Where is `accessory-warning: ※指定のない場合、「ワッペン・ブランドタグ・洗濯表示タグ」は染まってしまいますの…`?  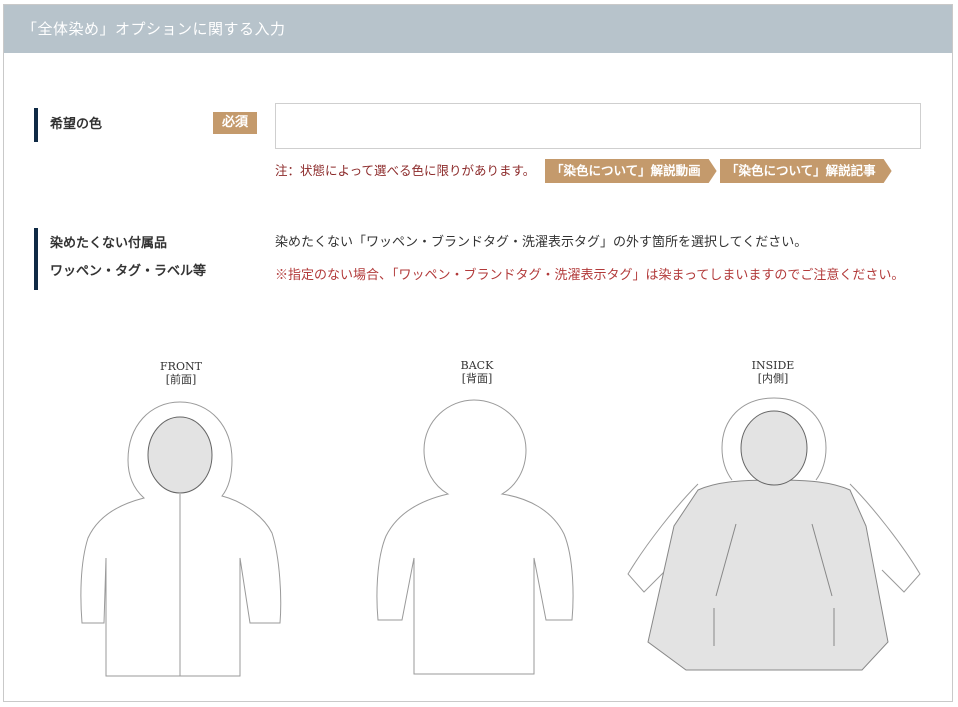 accessory-warning: ※指定のない場合、「ワッペン・ブランドタグ・洗濯表示タグ」は染まってしまいますの… is located at coordinates (590, 275).